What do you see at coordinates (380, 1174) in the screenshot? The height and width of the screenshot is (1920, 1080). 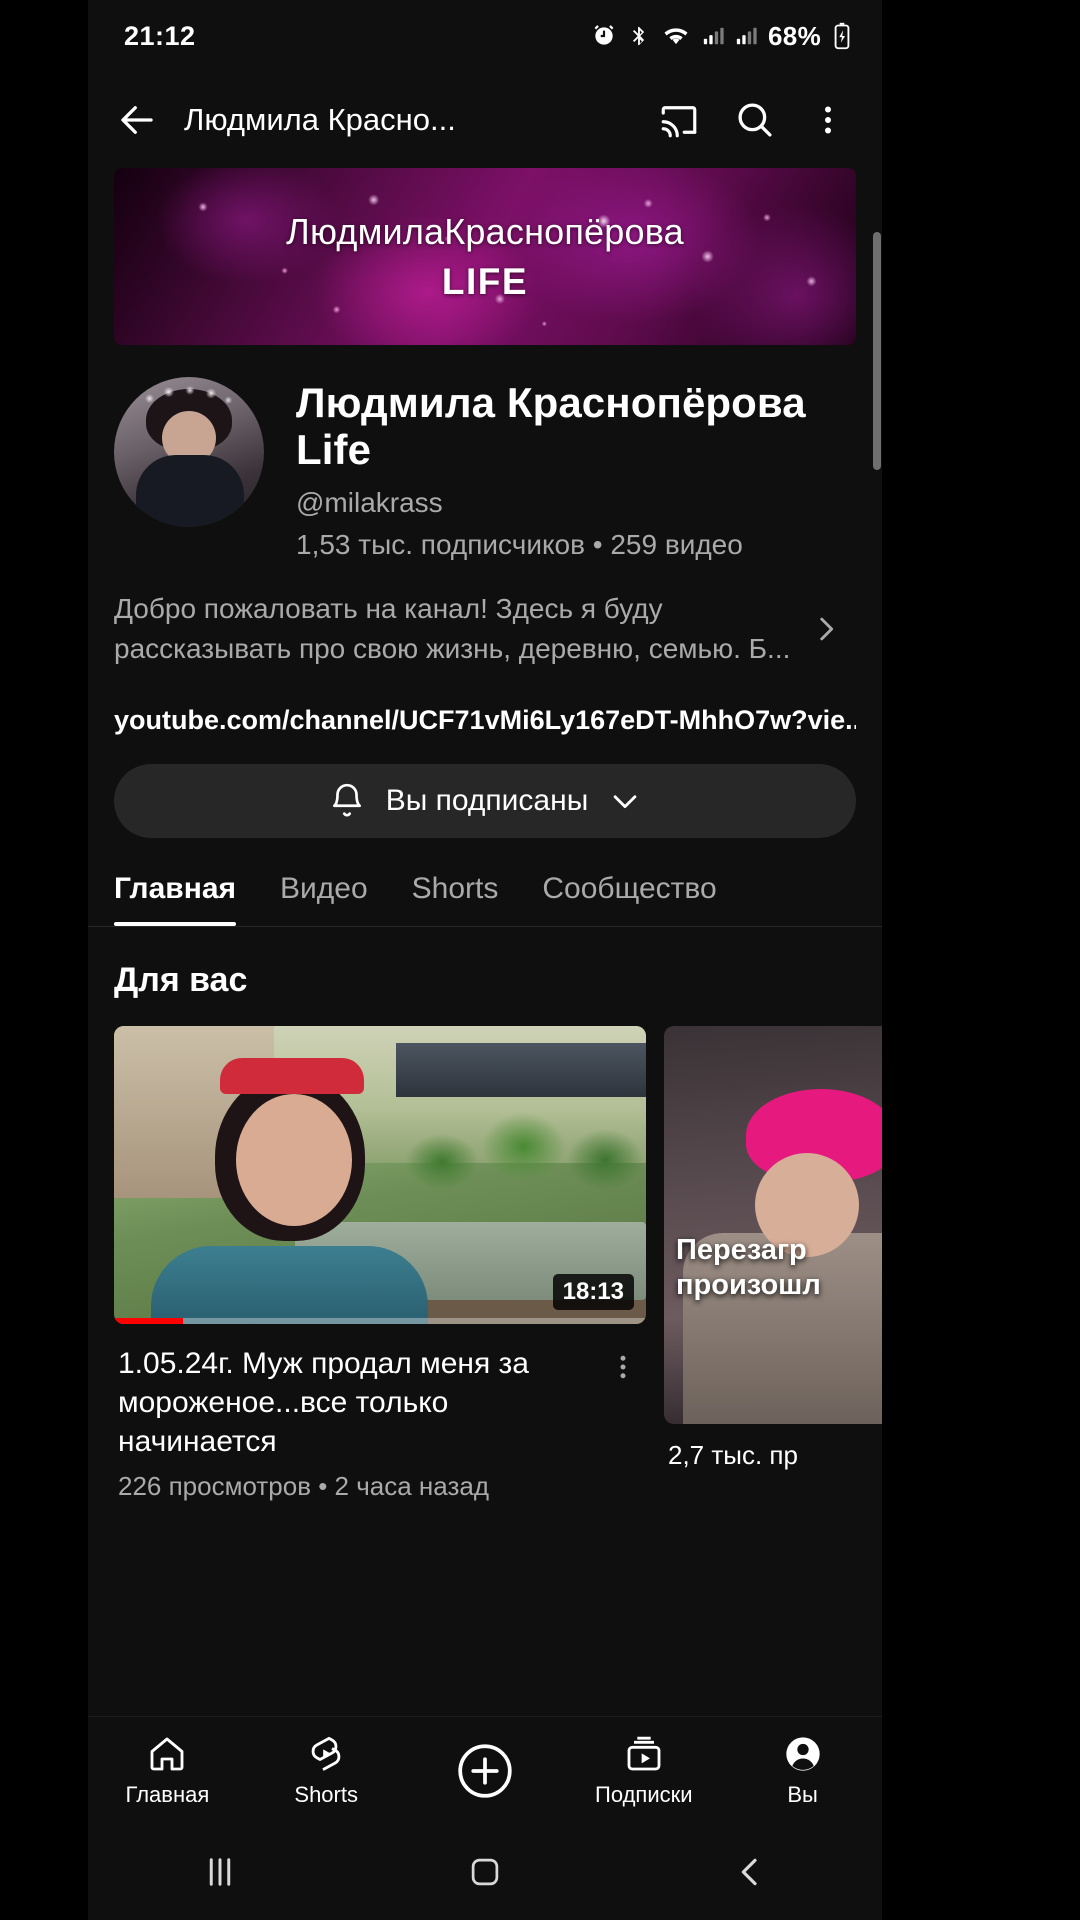 I see `video-thumbnail: 18:13` at bounding box center [380, 1174].